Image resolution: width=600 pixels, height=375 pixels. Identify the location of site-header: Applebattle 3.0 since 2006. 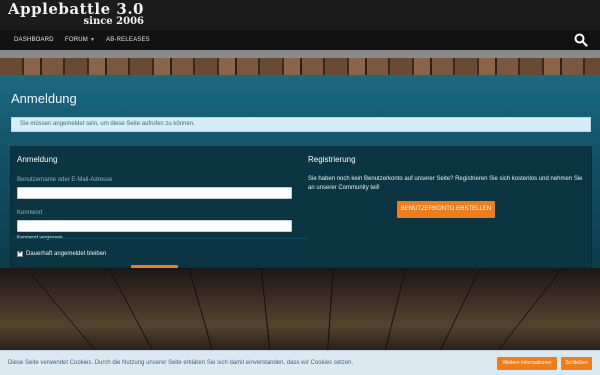
(300, 15).